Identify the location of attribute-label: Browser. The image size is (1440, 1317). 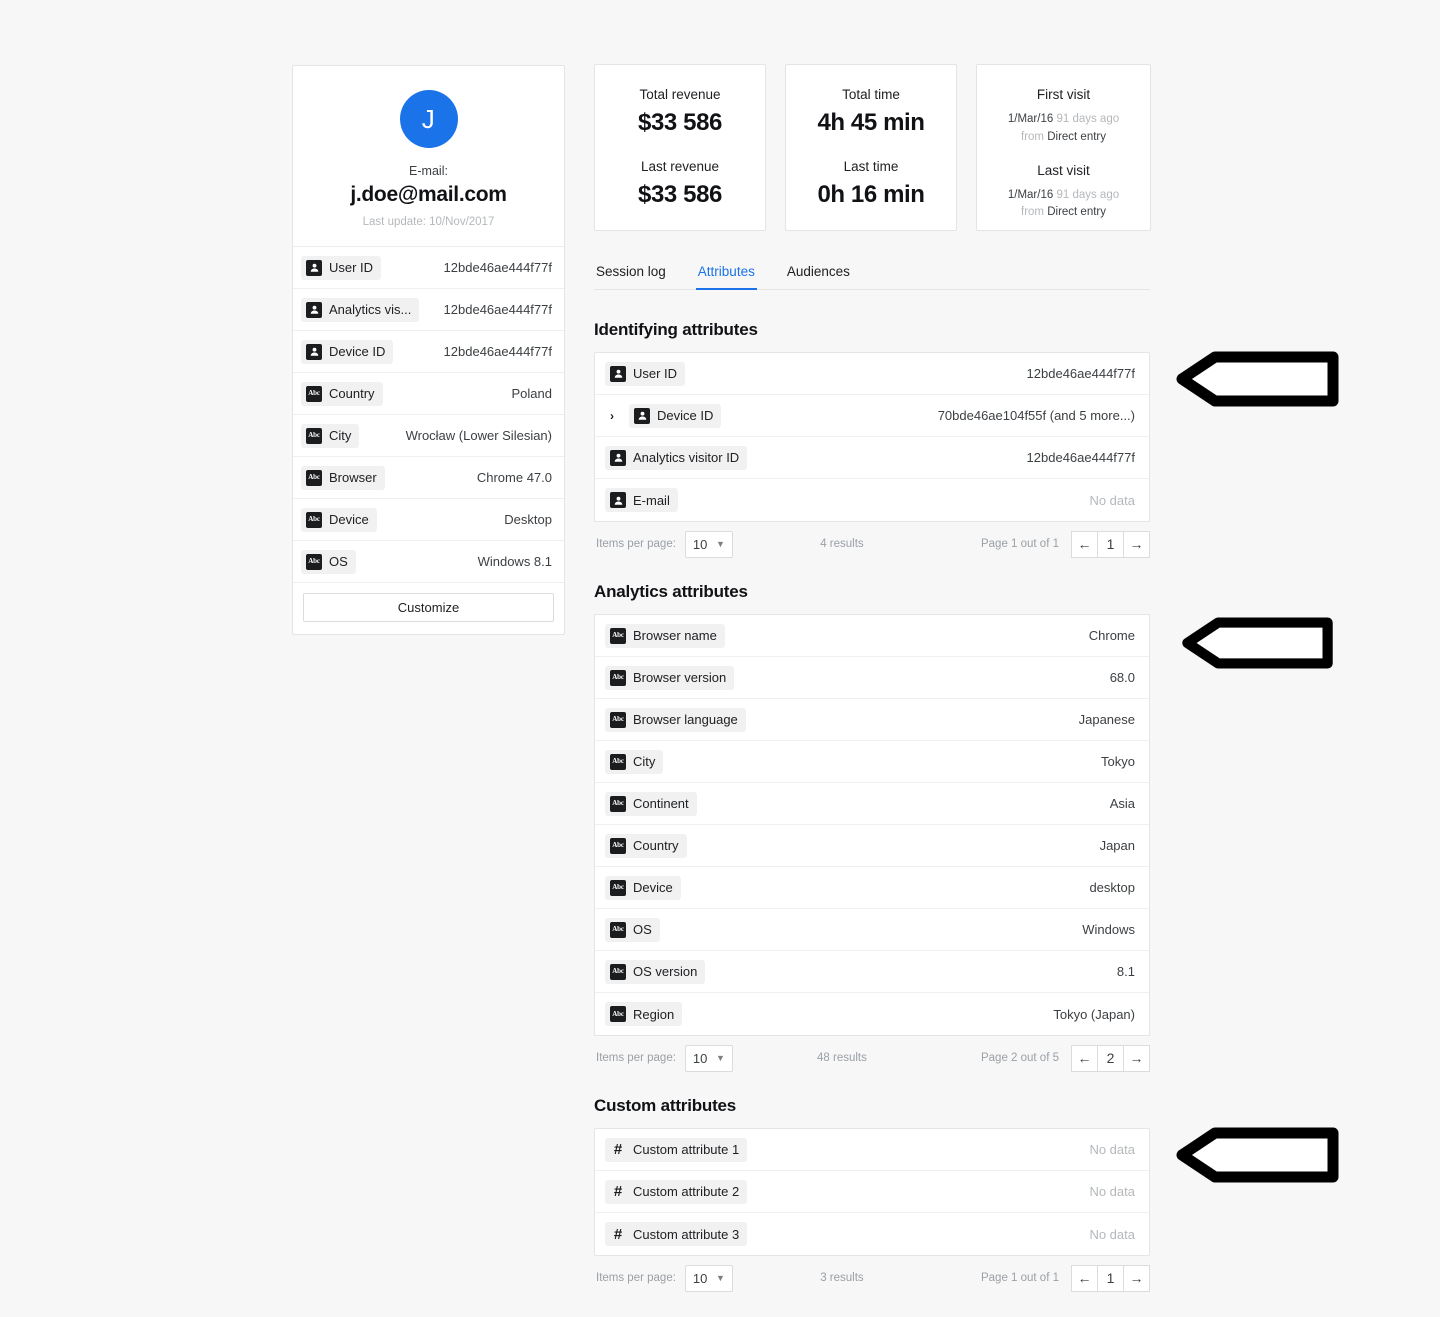
(353, 478).